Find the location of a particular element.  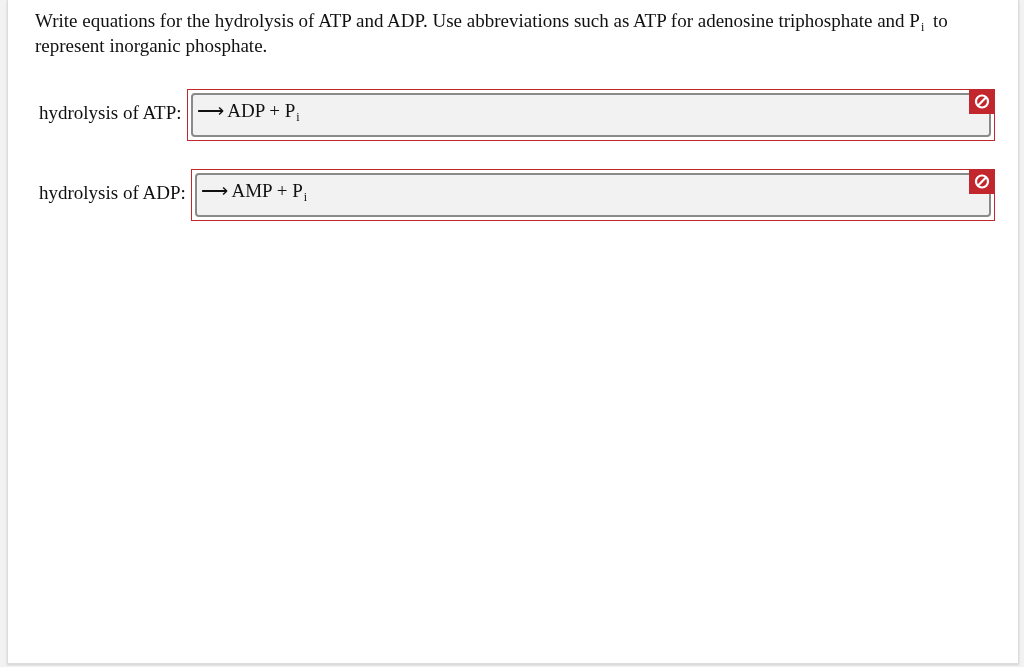

answer-field: ⟶ ADP + P$_{i}$ is located at coordinates (590, 115).